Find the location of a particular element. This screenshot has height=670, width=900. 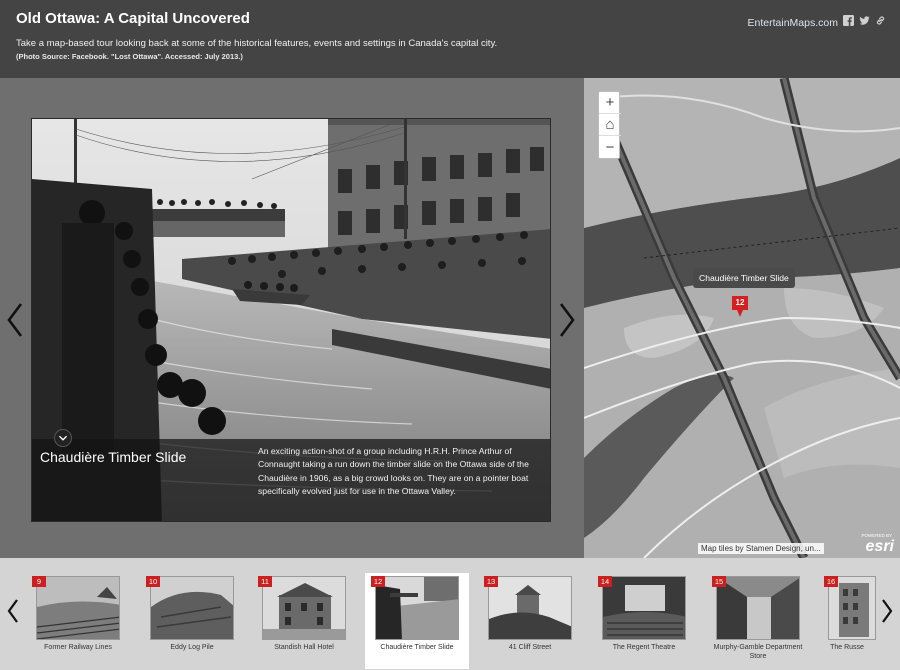

thumb-label: The Russe is located at coordinates (847, 647).